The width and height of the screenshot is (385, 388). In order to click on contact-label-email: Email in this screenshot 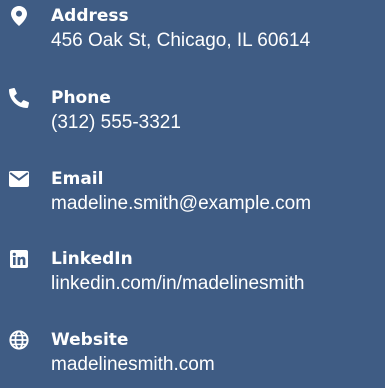, I will do `click(77, 179)`.